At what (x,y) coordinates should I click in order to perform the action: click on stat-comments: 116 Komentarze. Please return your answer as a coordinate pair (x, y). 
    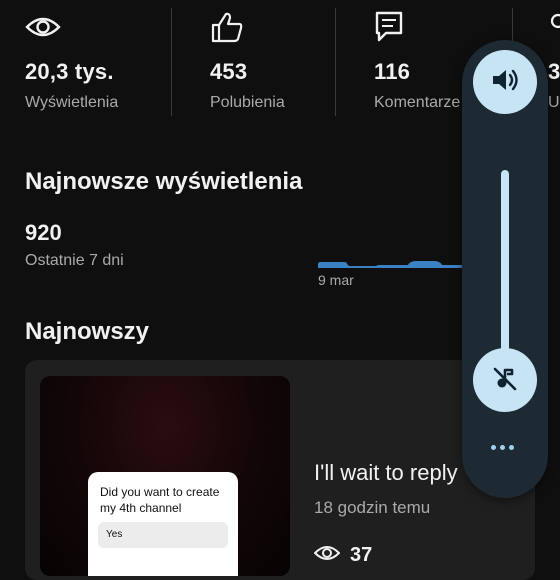
    Looking at the image, I should click on (417, 61).